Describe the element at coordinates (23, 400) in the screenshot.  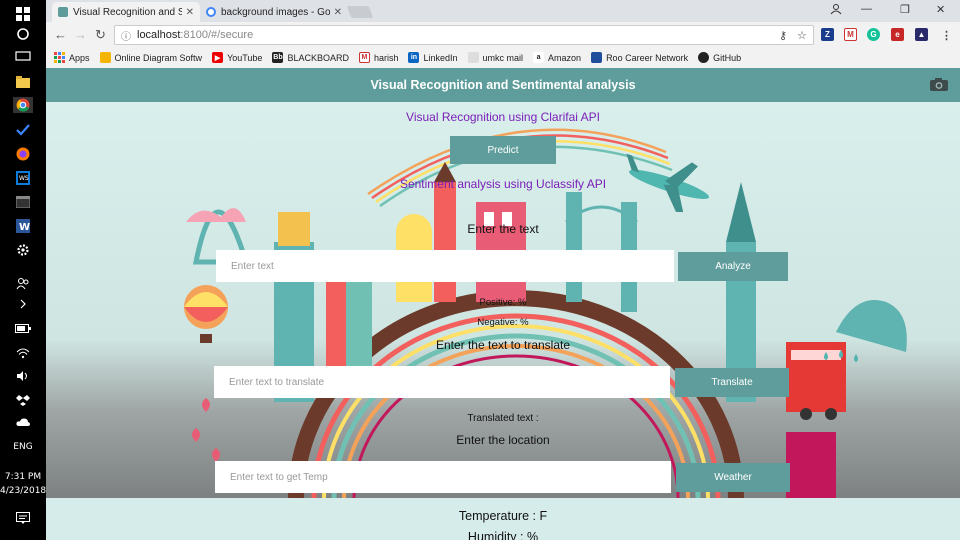
I see `dropbox-icon` at that location.